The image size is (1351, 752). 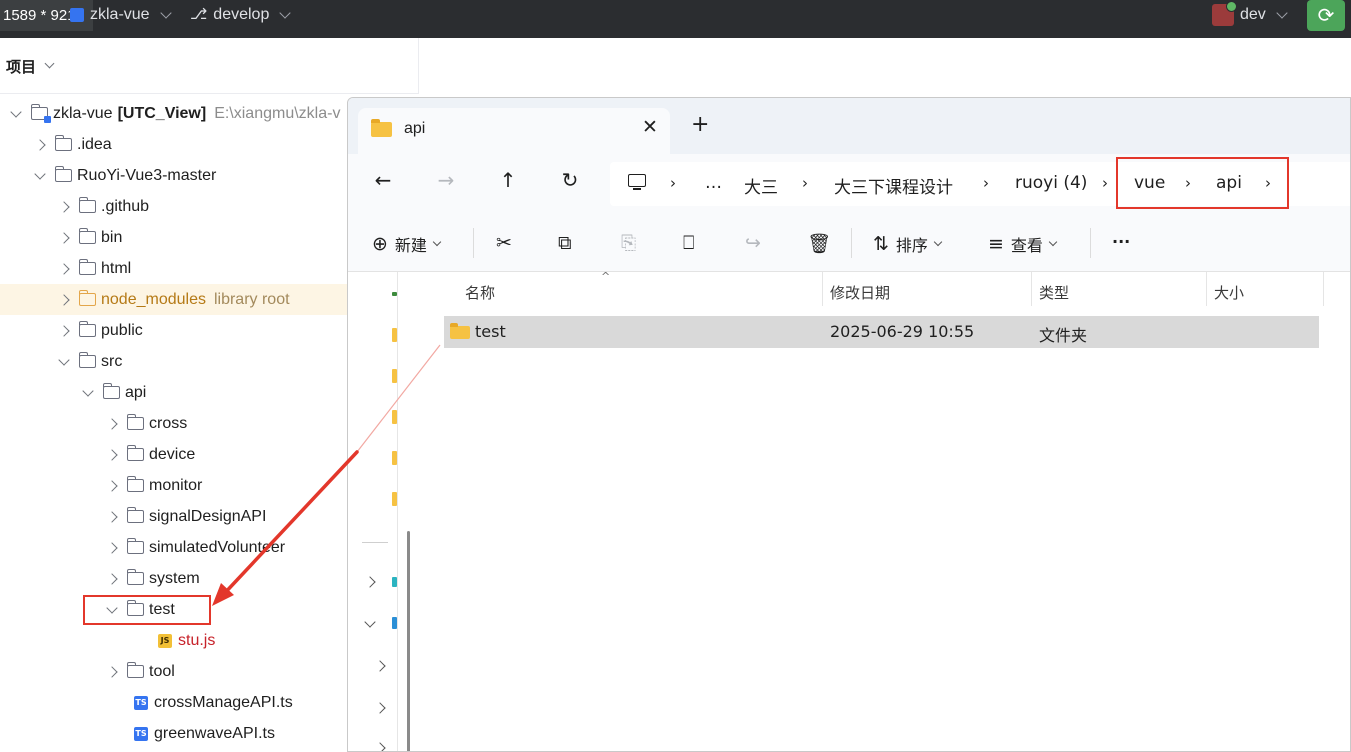 I want to click on more-options-button: ···, so click(x=1121, y=241).